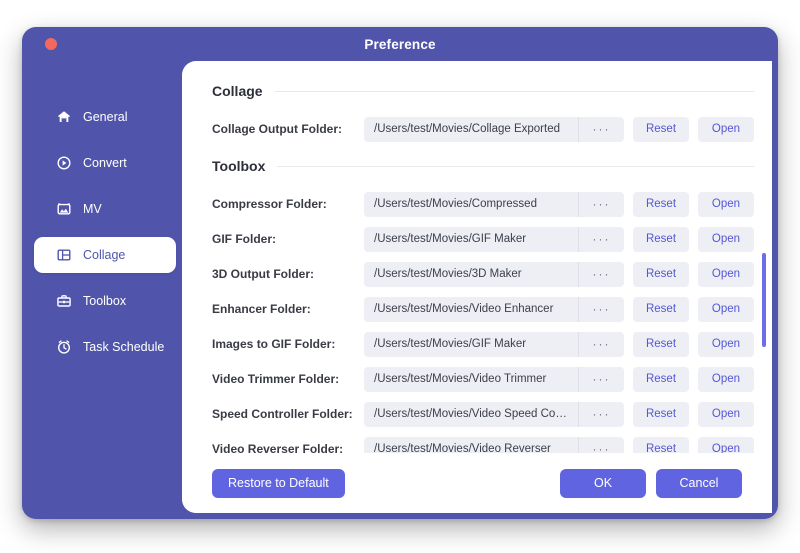  Describe the element at coordinates (455, 204) in the screenshot. I see `folder-path-value: /Users/test/Movies/Compressed` at that location.